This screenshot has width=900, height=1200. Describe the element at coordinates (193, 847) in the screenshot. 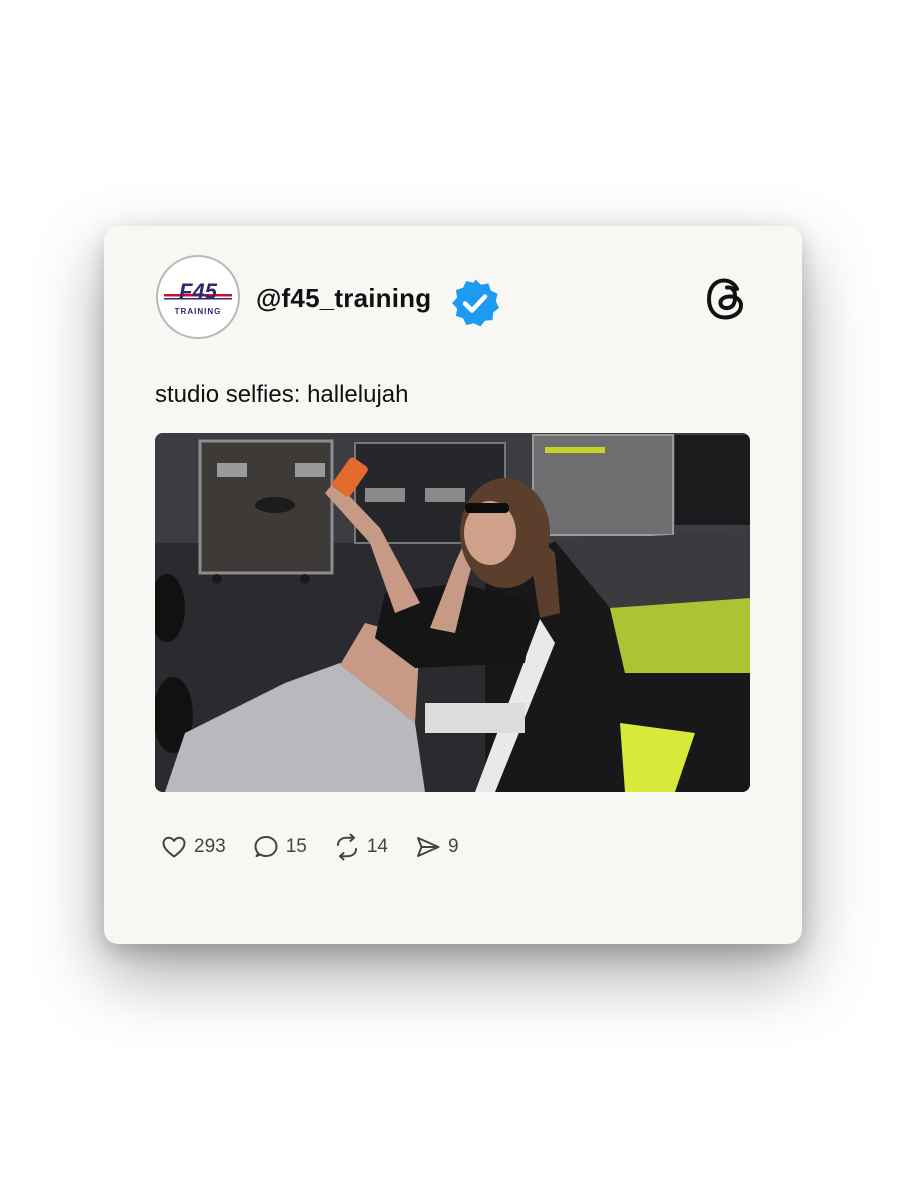

I see `like-action: 293` at that location.